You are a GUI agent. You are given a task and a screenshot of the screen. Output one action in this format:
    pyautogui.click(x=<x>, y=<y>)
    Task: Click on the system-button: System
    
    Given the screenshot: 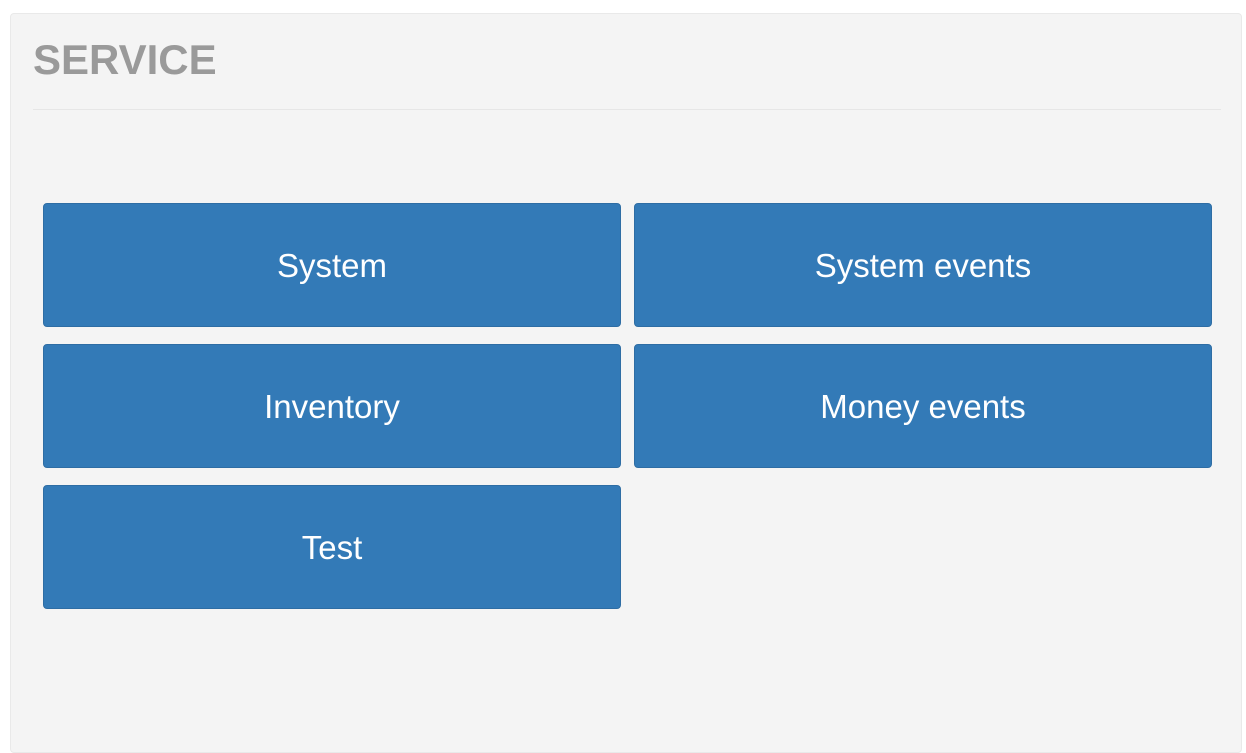 What is the action you would take?
    pyautogui.click(x=332, y=265)
    